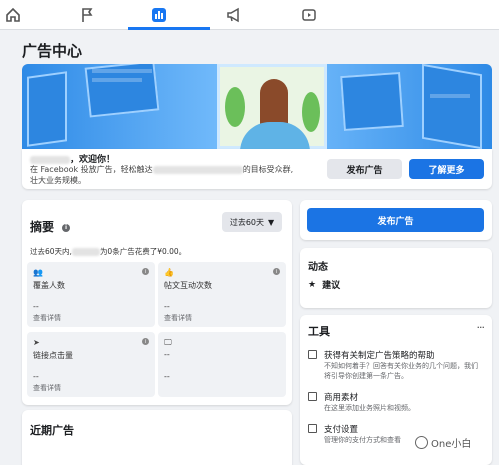  I want to click on watermark-logo-icon, so click(421, 442).